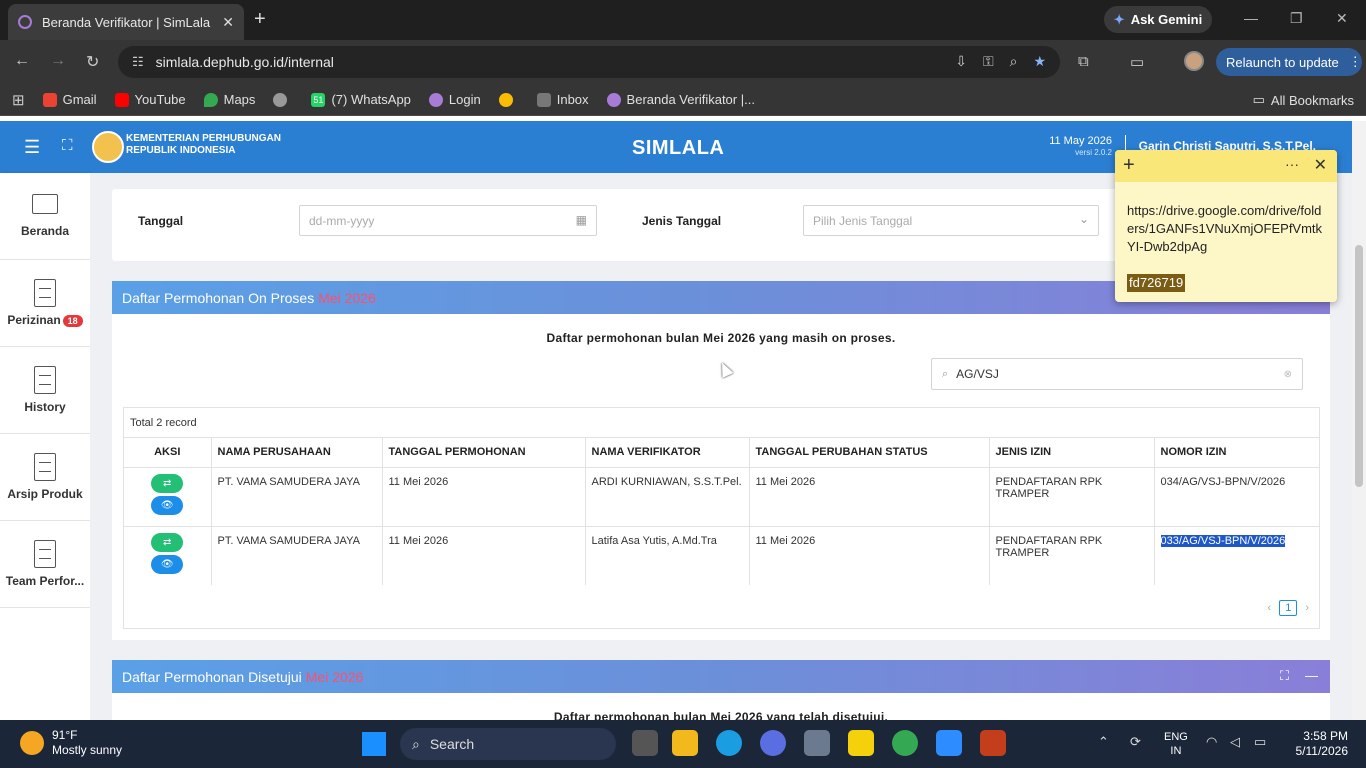 The height and width of the screenshot is (768, 1366). I want to click on panel-collapse-icon: —, so click(1311, 676).